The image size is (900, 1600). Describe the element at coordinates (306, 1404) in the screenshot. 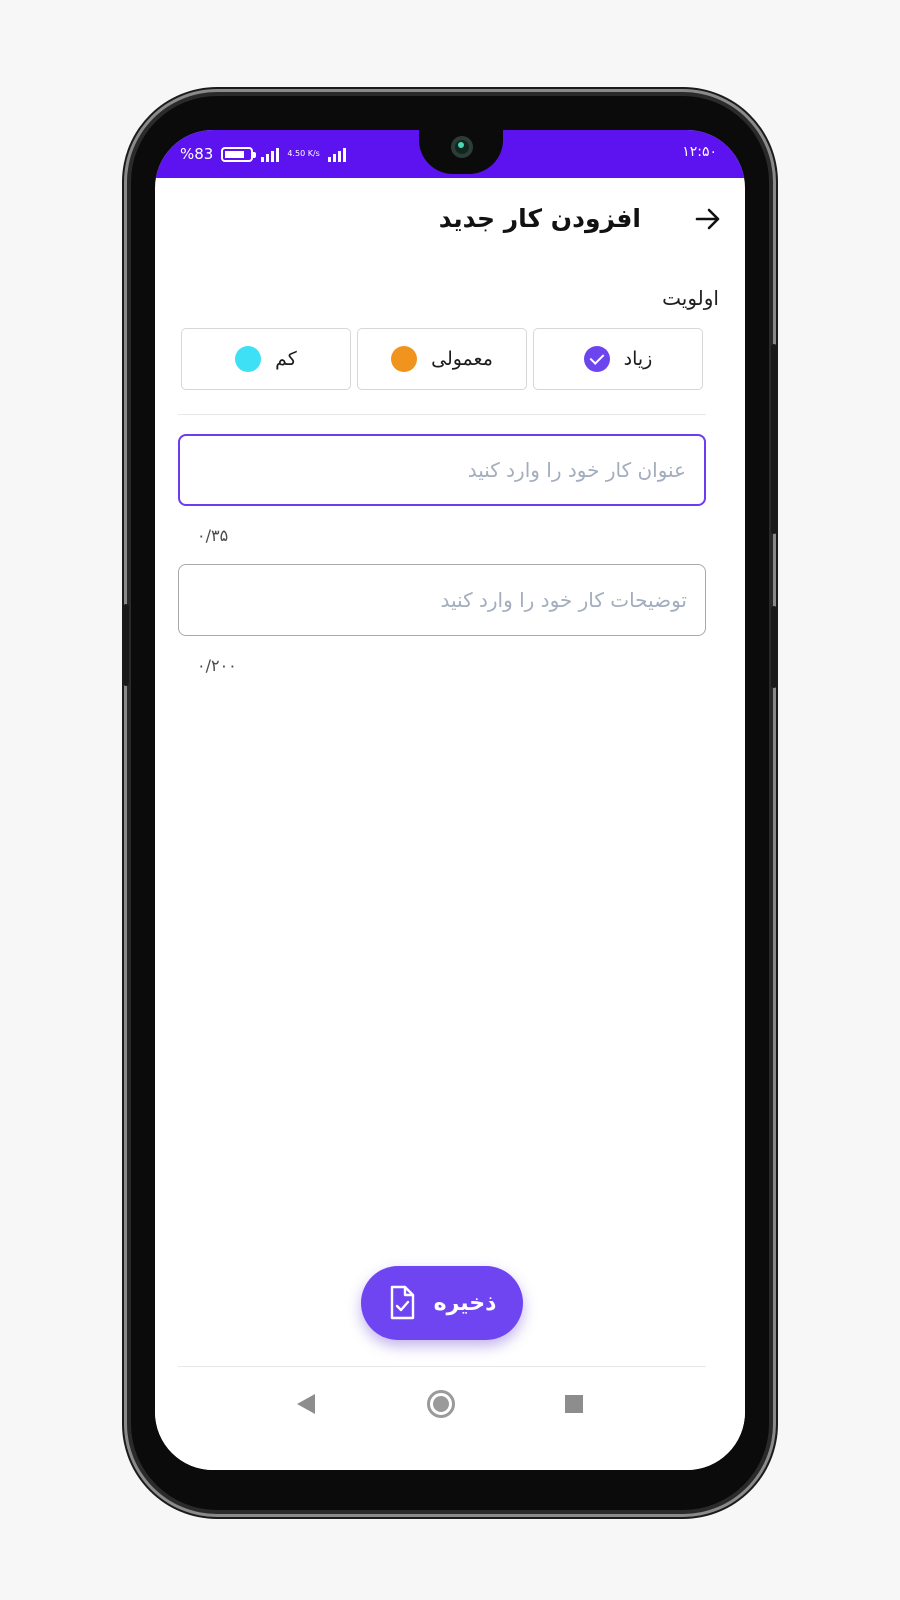

I see `triangle-back-icon` at that location.